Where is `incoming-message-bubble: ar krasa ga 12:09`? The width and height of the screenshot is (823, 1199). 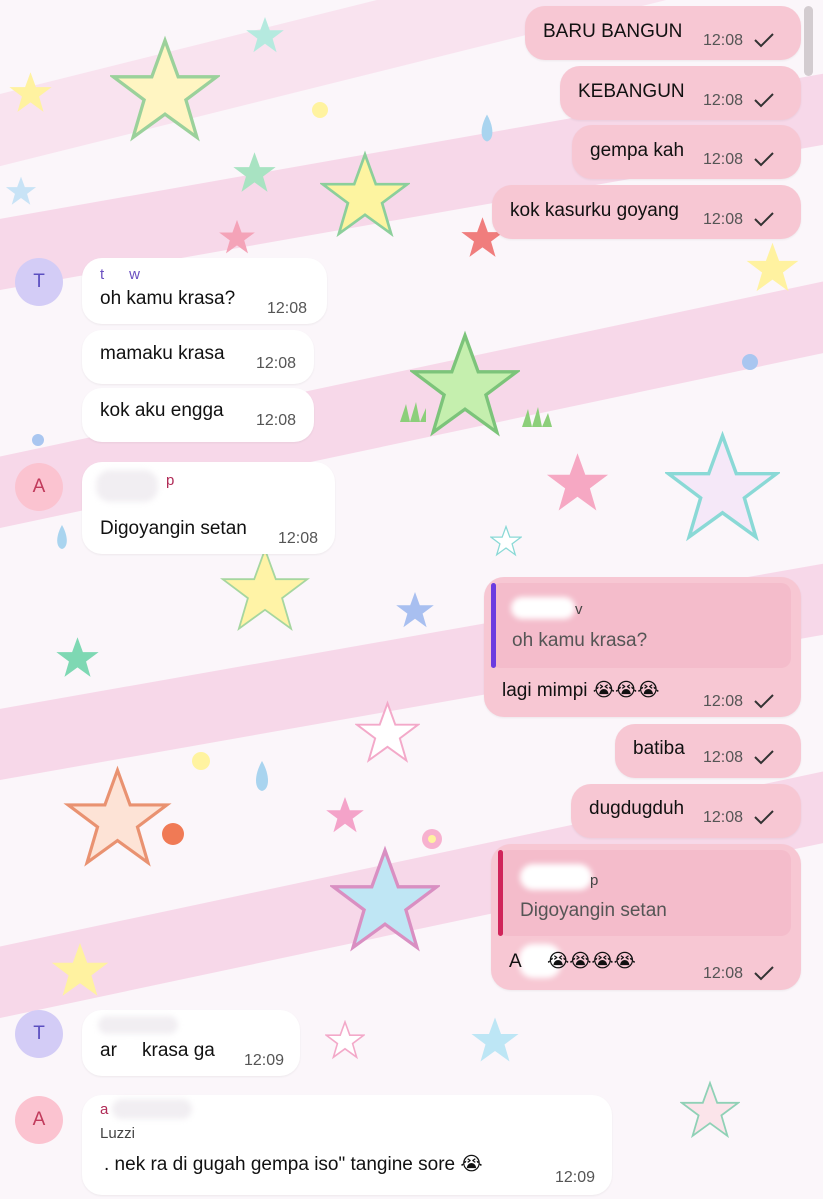 incoming-message-bubble: ar krasa ga 12:09 is located at coordinates (191, 1043).